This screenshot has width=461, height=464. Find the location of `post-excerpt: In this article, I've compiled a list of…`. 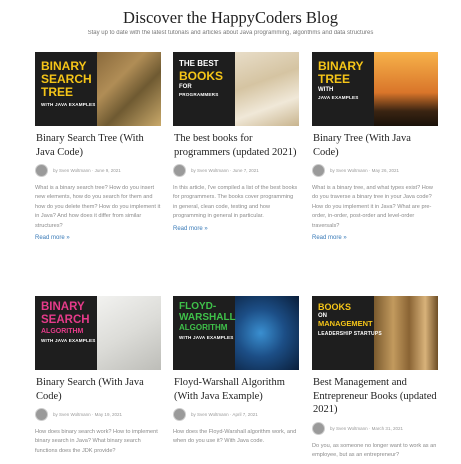

post-excerpt: In this article, I've compiled a list of… is located at coordinates (235, 202).